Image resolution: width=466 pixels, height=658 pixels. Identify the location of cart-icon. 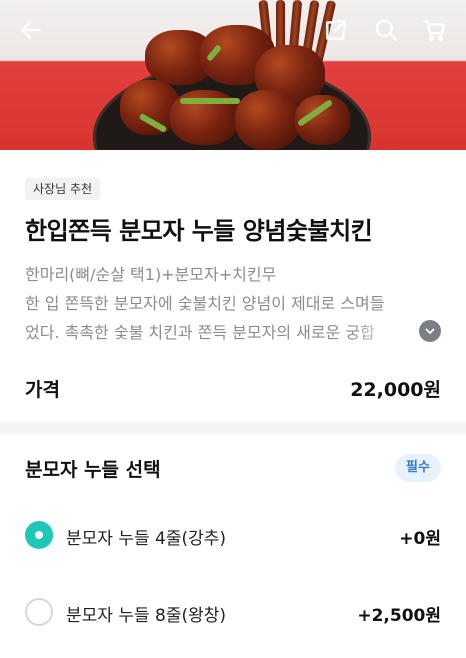
(435, 30).